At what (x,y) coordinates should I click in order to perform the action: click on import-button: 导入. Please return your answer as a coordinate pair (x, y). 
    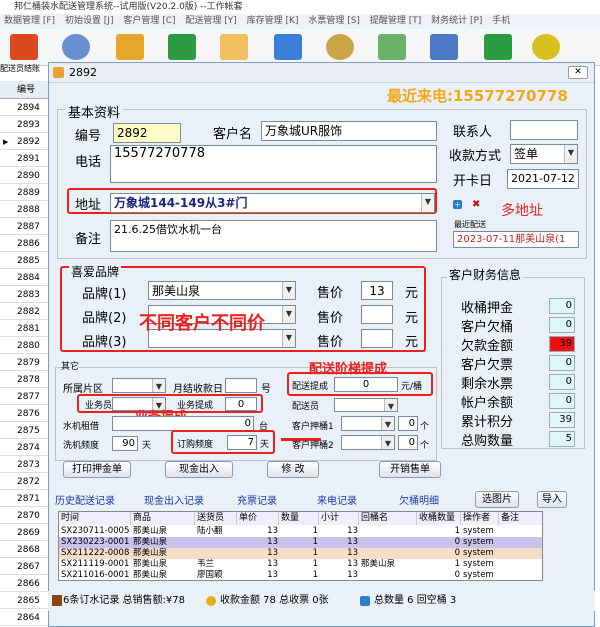
    Looking at the image, I should click on (552, 499).